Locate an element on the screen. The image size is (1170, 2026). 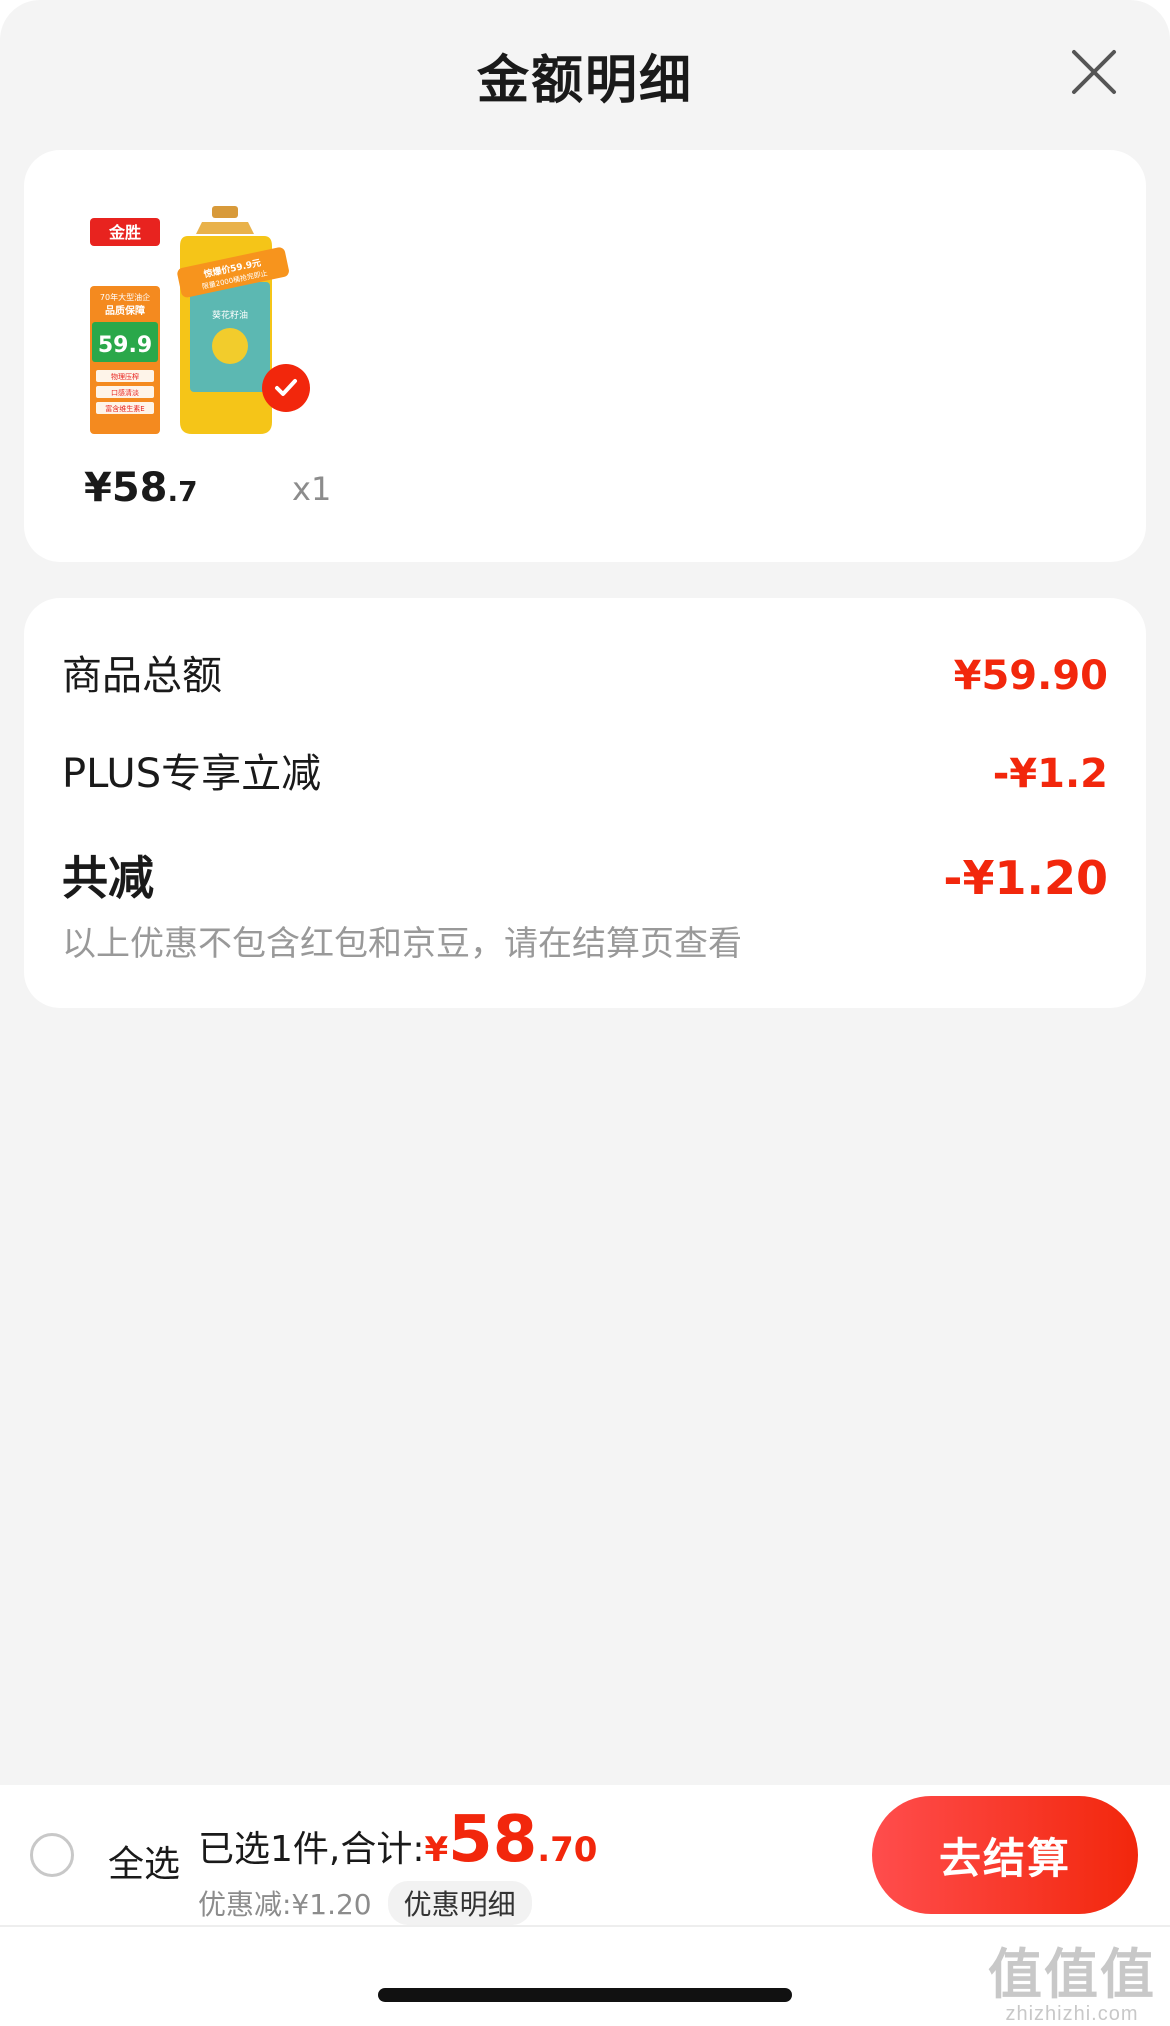
sheet-header: 金额明细 is located at coordinates (585, 75).